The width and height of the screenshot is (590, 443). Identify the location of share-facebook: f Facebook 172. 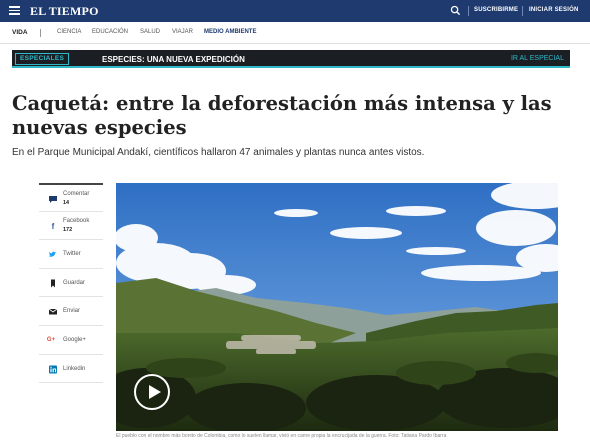
(71, 226).